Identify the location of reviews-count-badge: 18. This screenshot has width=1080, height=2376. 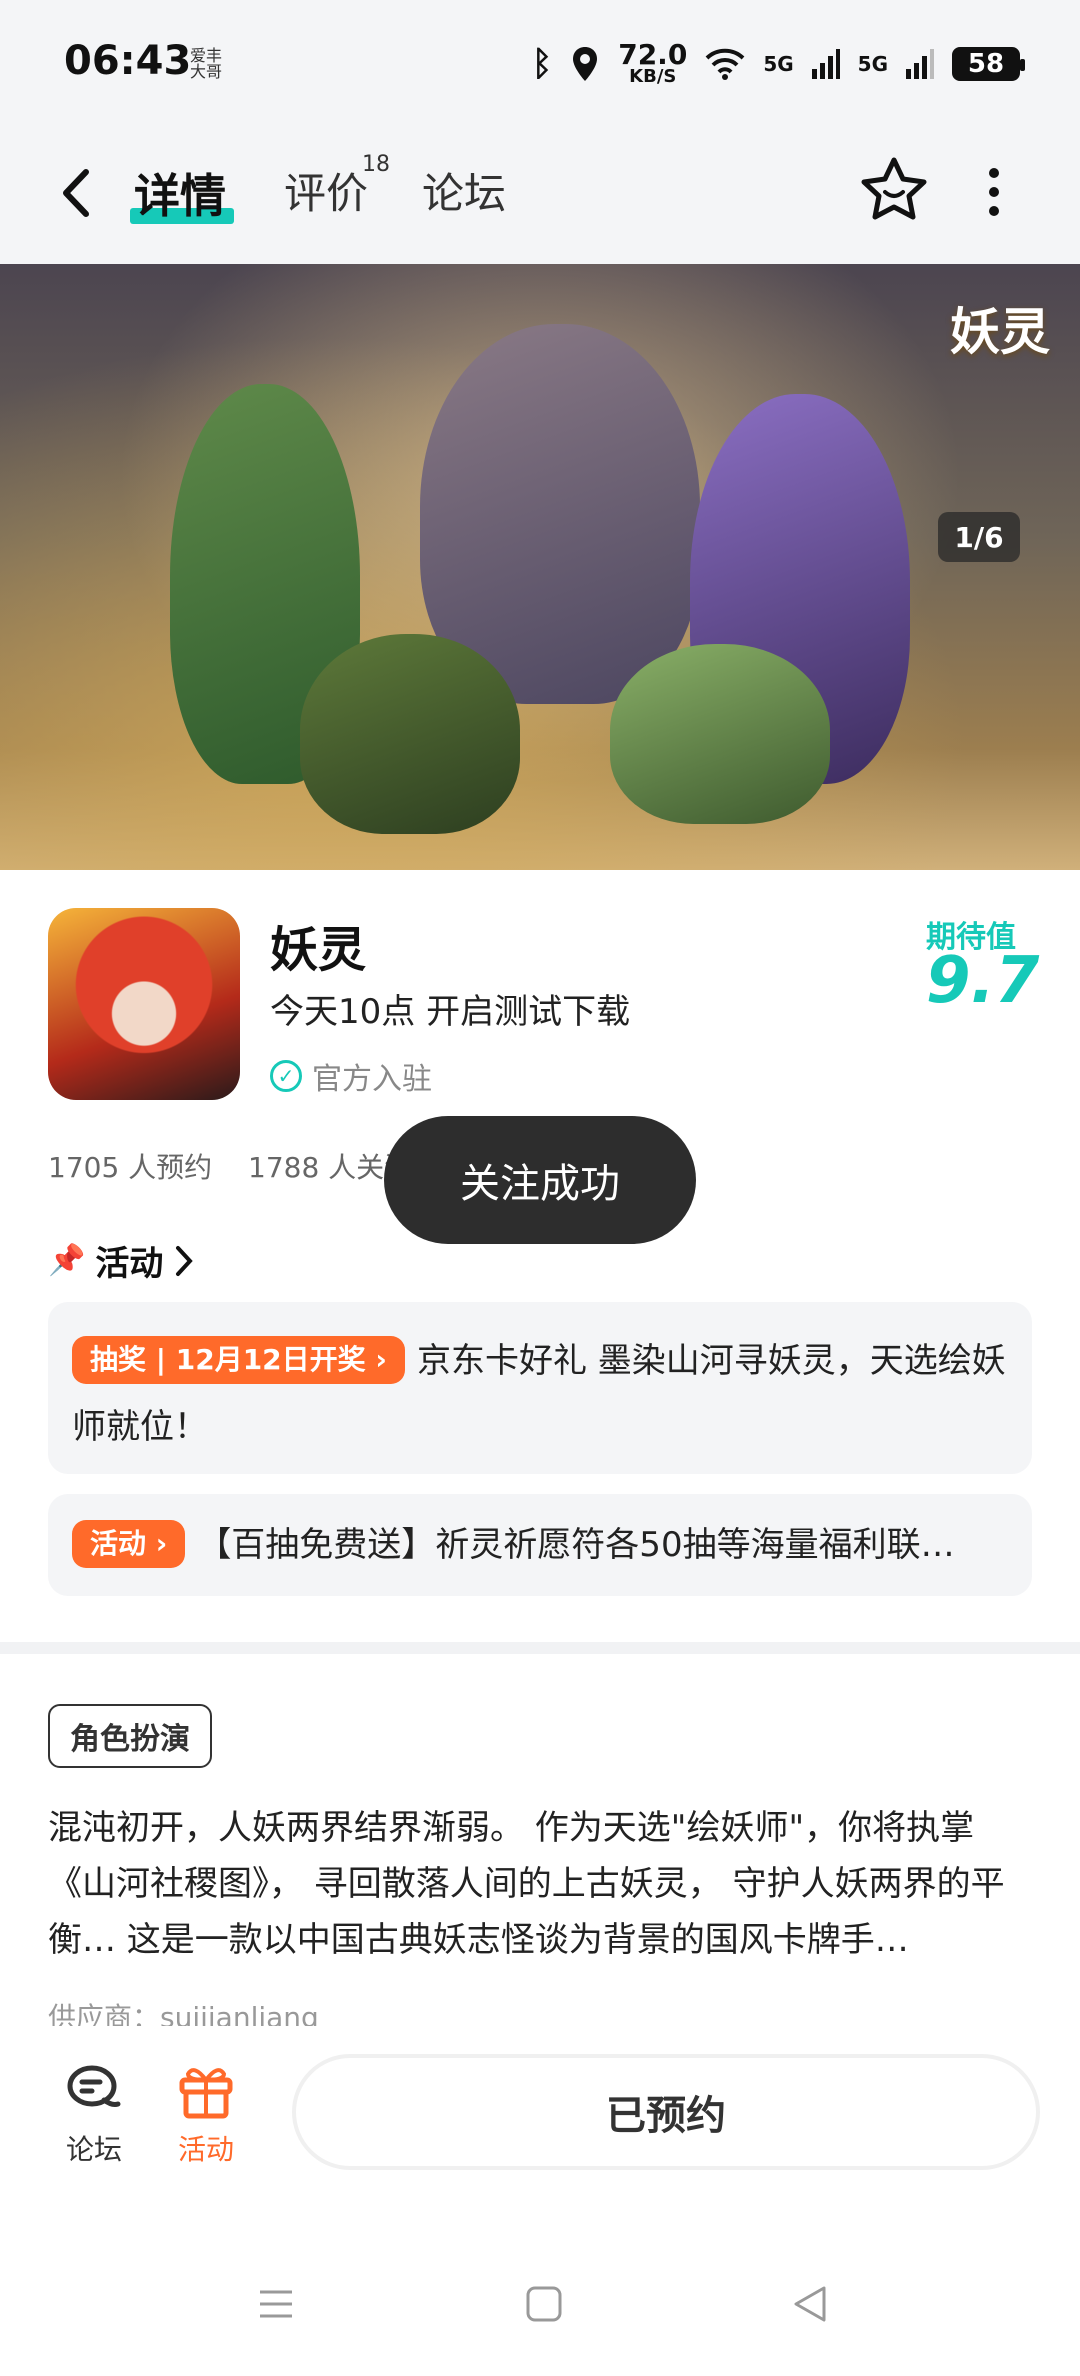
(376, 164).